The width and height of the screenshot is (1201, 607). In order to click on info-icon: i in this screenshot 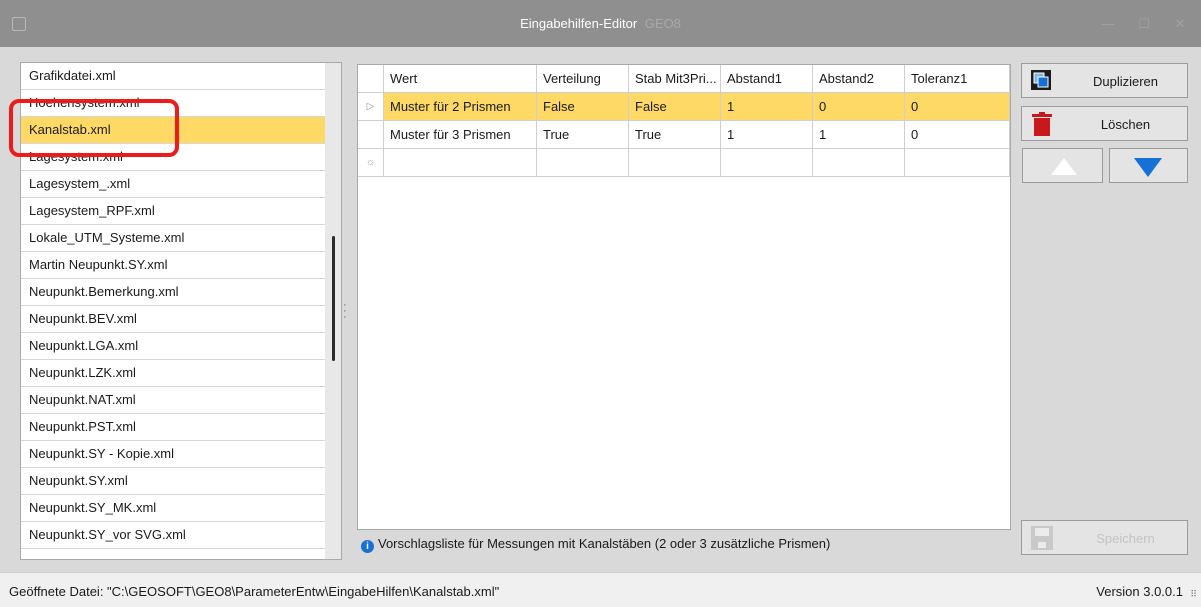, I will do `click(367, 546)`.